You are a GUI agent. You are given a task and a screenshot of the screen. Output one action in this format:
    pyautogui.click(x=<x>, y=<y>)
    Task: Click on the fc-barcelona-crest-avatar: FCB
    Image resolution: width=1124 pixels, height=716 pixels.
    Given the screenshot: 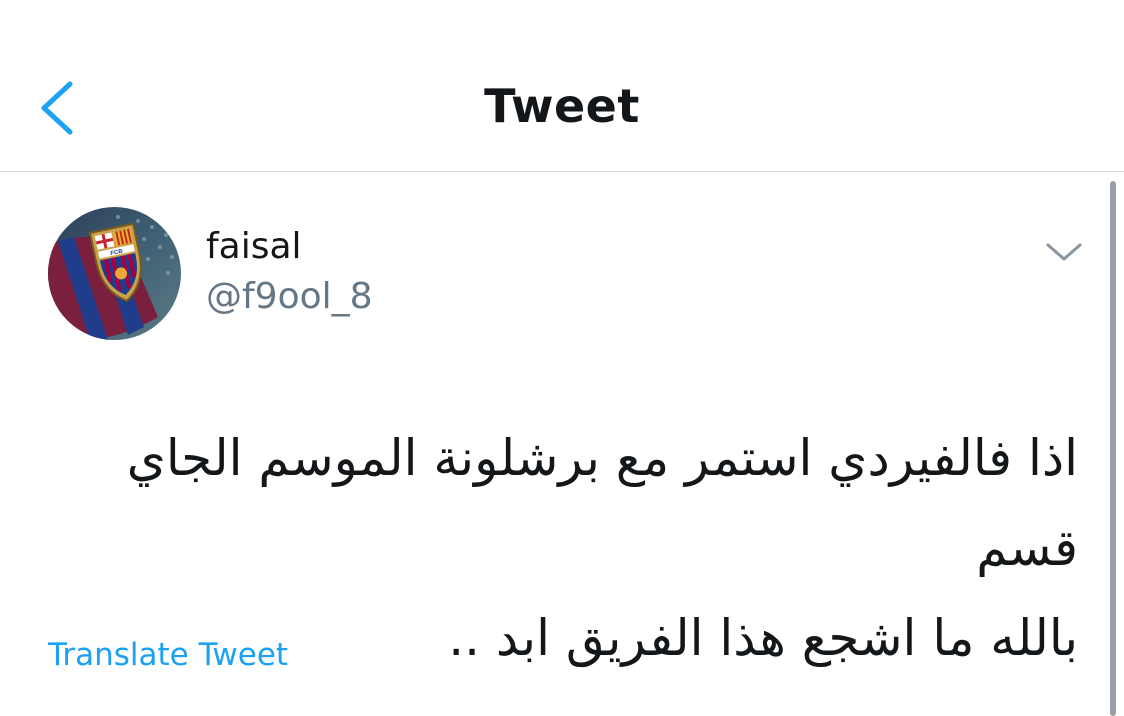 What is the action you would take?
    pyautogui.click(x=114, y=273)
    